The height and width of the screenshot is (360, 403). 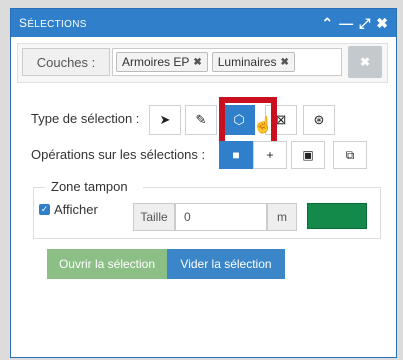 I want to click on new-selection-button: ■, so click(x=236, y=155).